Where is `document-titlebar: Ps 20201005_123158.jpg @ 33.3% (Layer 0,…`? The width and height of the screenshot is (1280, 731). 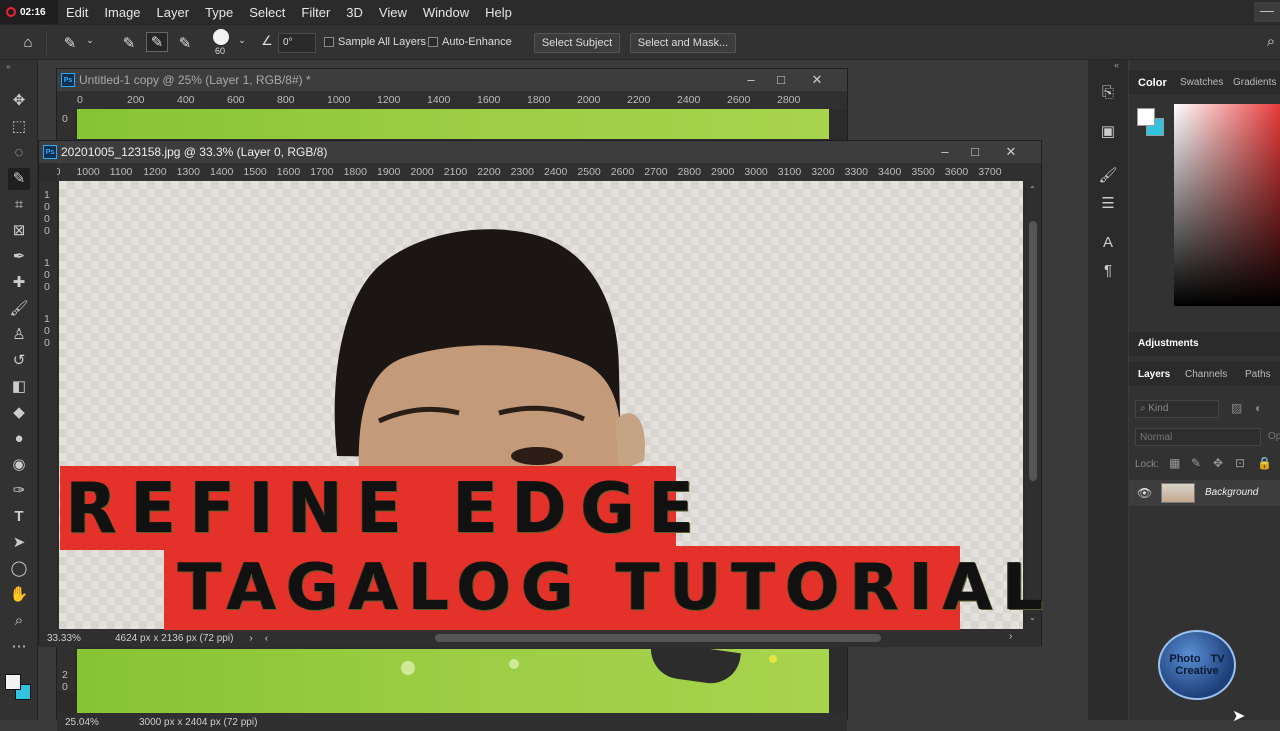 document-titlebar: Ps 20201005_123158.jpg @ 33.3% (Layer 0,… is located at coordinates (540, 152).